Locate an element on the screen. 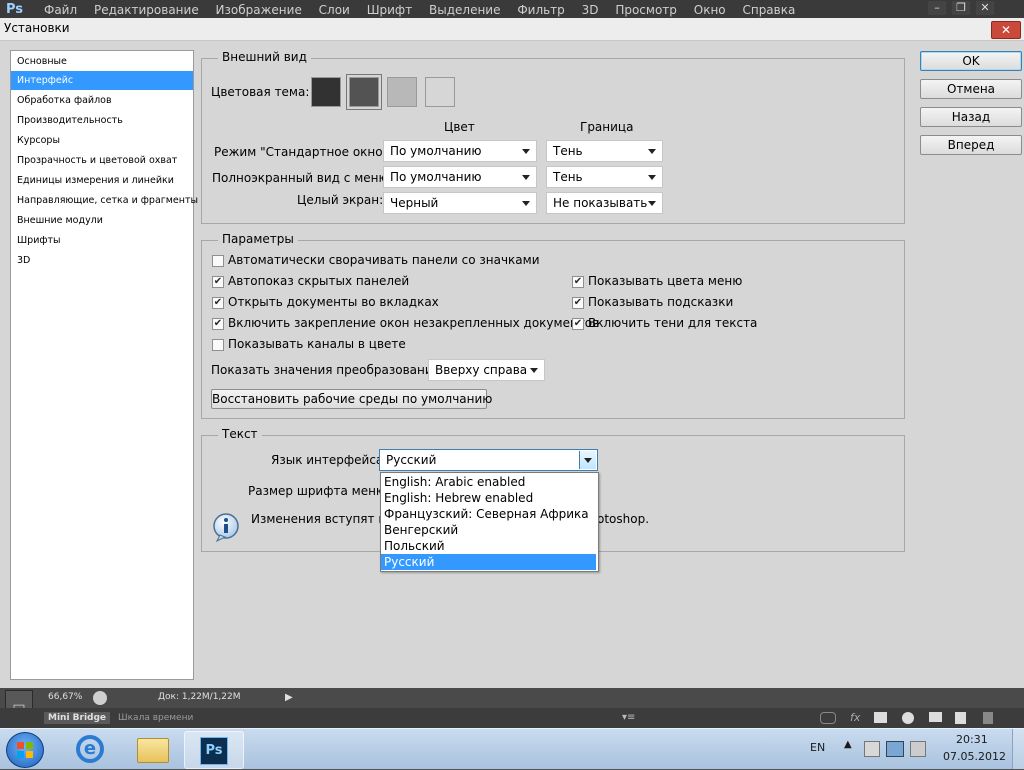 This screenshot has width=1024, height=770. timeline-tab: Шкала времени is located at coordinates (155, 718).